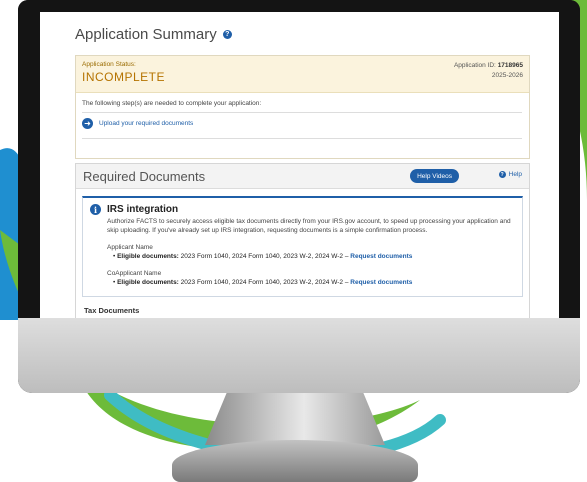 The image size is (587, 482). What do you see at coordinates (124, 77) in the screenshot?
I see `status-value: INCOMPLETE` at bounding box center [124, 77].